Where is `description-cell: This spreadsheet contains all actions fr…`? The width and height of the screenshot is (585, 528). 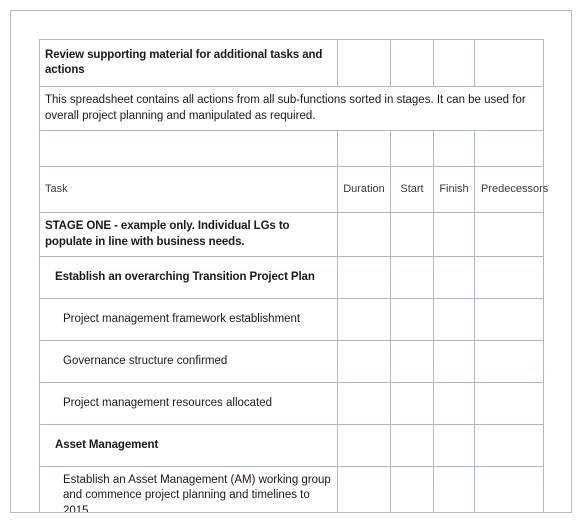
description-cell: This spreadsheet contains all actions fr… is located at coordinates (291, 108).